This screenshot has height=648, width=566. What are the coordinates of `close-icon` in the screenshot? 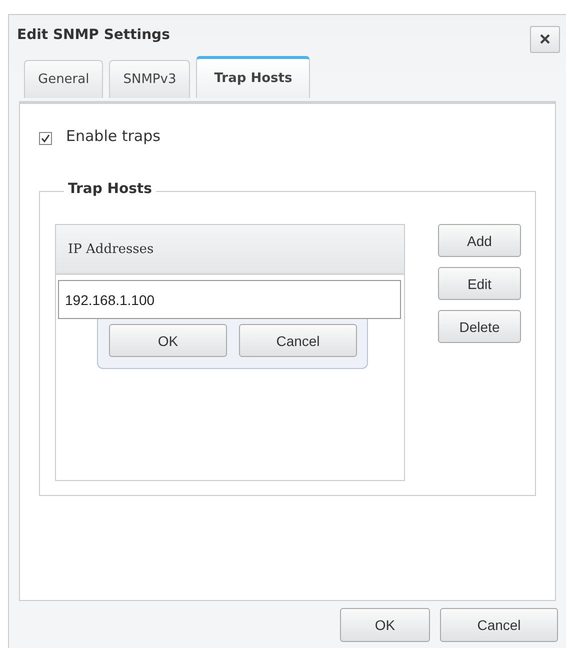 It's located at (545, 39).